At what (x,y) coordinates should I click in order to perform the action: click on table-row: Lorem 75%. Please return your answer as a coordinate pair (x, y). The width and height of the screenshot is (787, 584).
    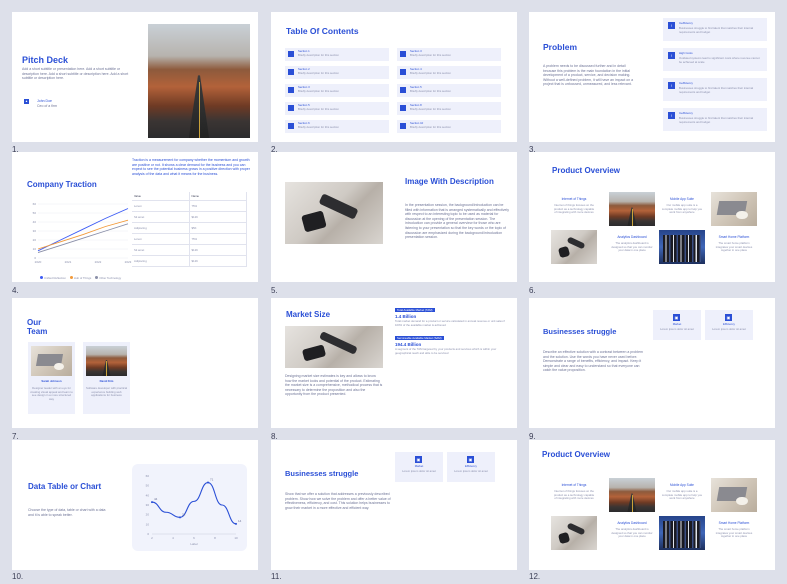
    Looking at the image, I should click on (189, 239).